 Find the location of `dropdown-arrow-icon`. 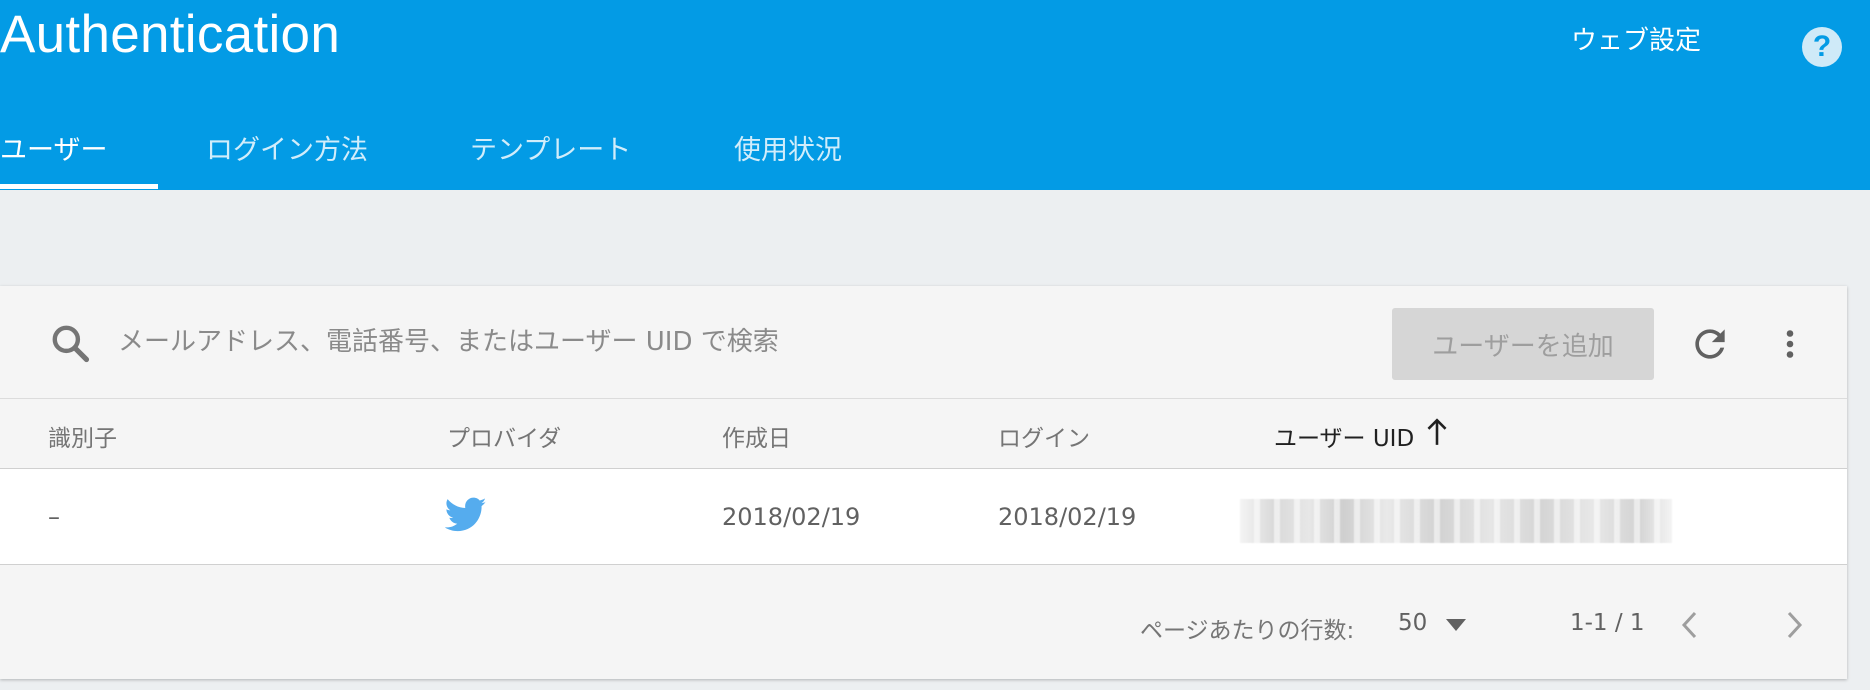

dropdown-arrow-icon is located at coordinates (1456, 625).